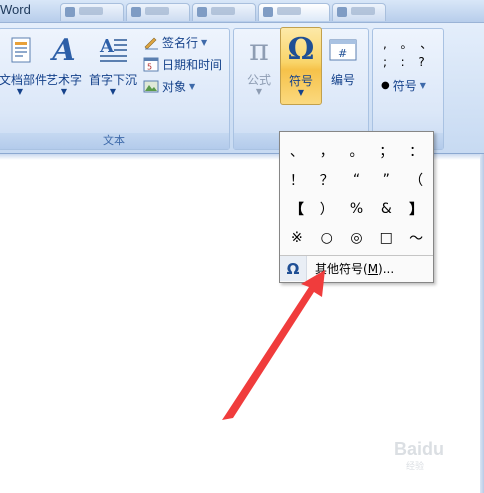  Describe the element at coordinates (327, 179) in the screenshot. I see `symbol-cell: ？` at that location.